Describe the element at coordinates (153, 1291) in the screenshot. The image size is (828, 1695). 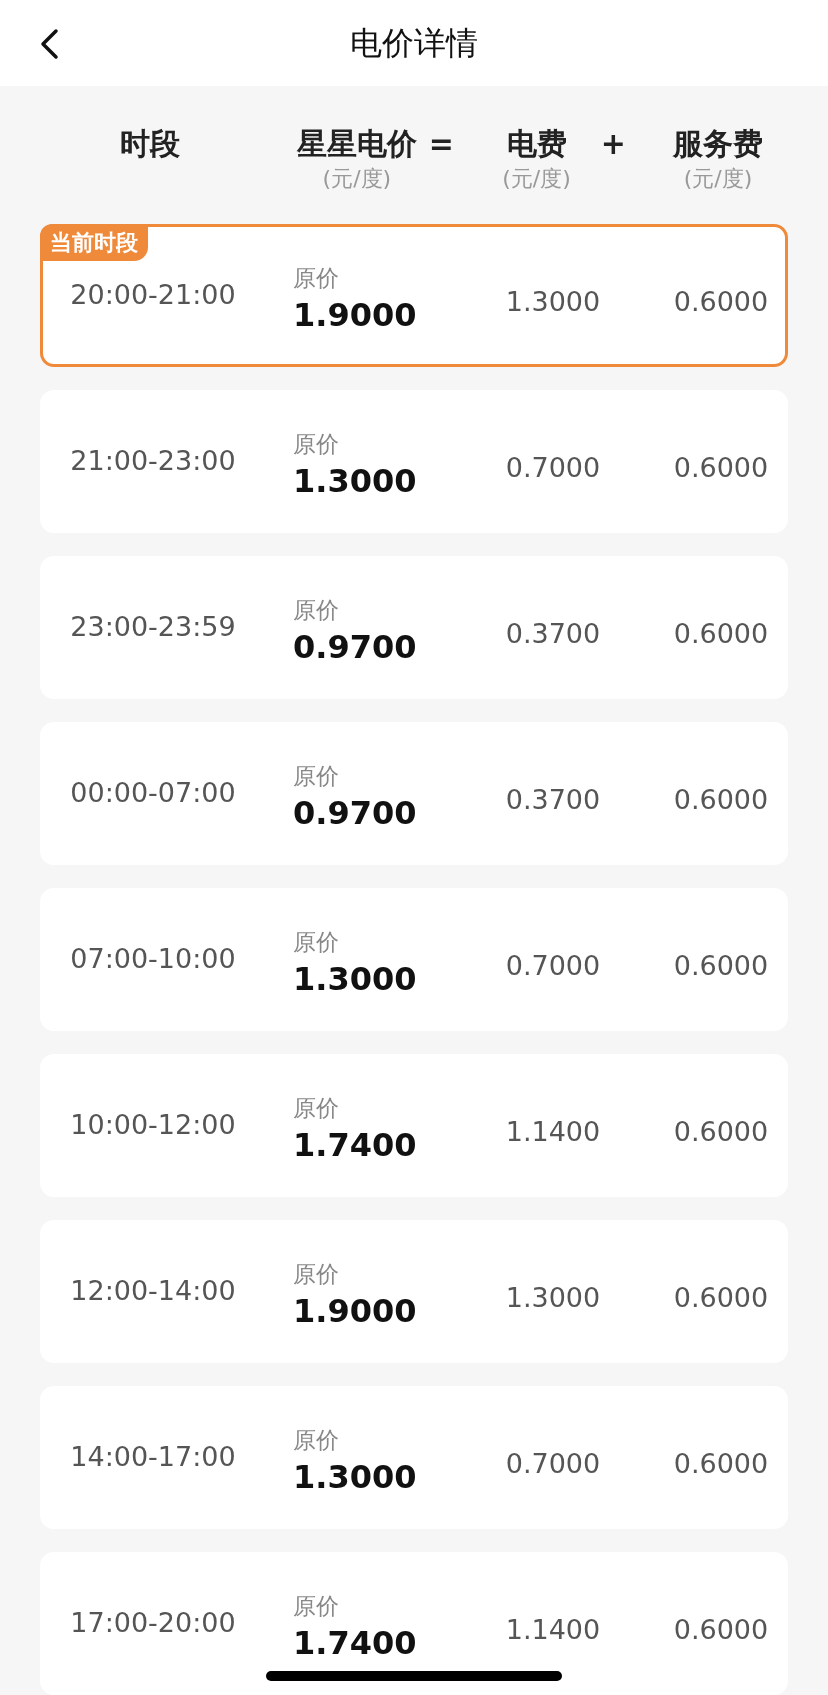
I see `time-range: 12:00-14:00` at that location.